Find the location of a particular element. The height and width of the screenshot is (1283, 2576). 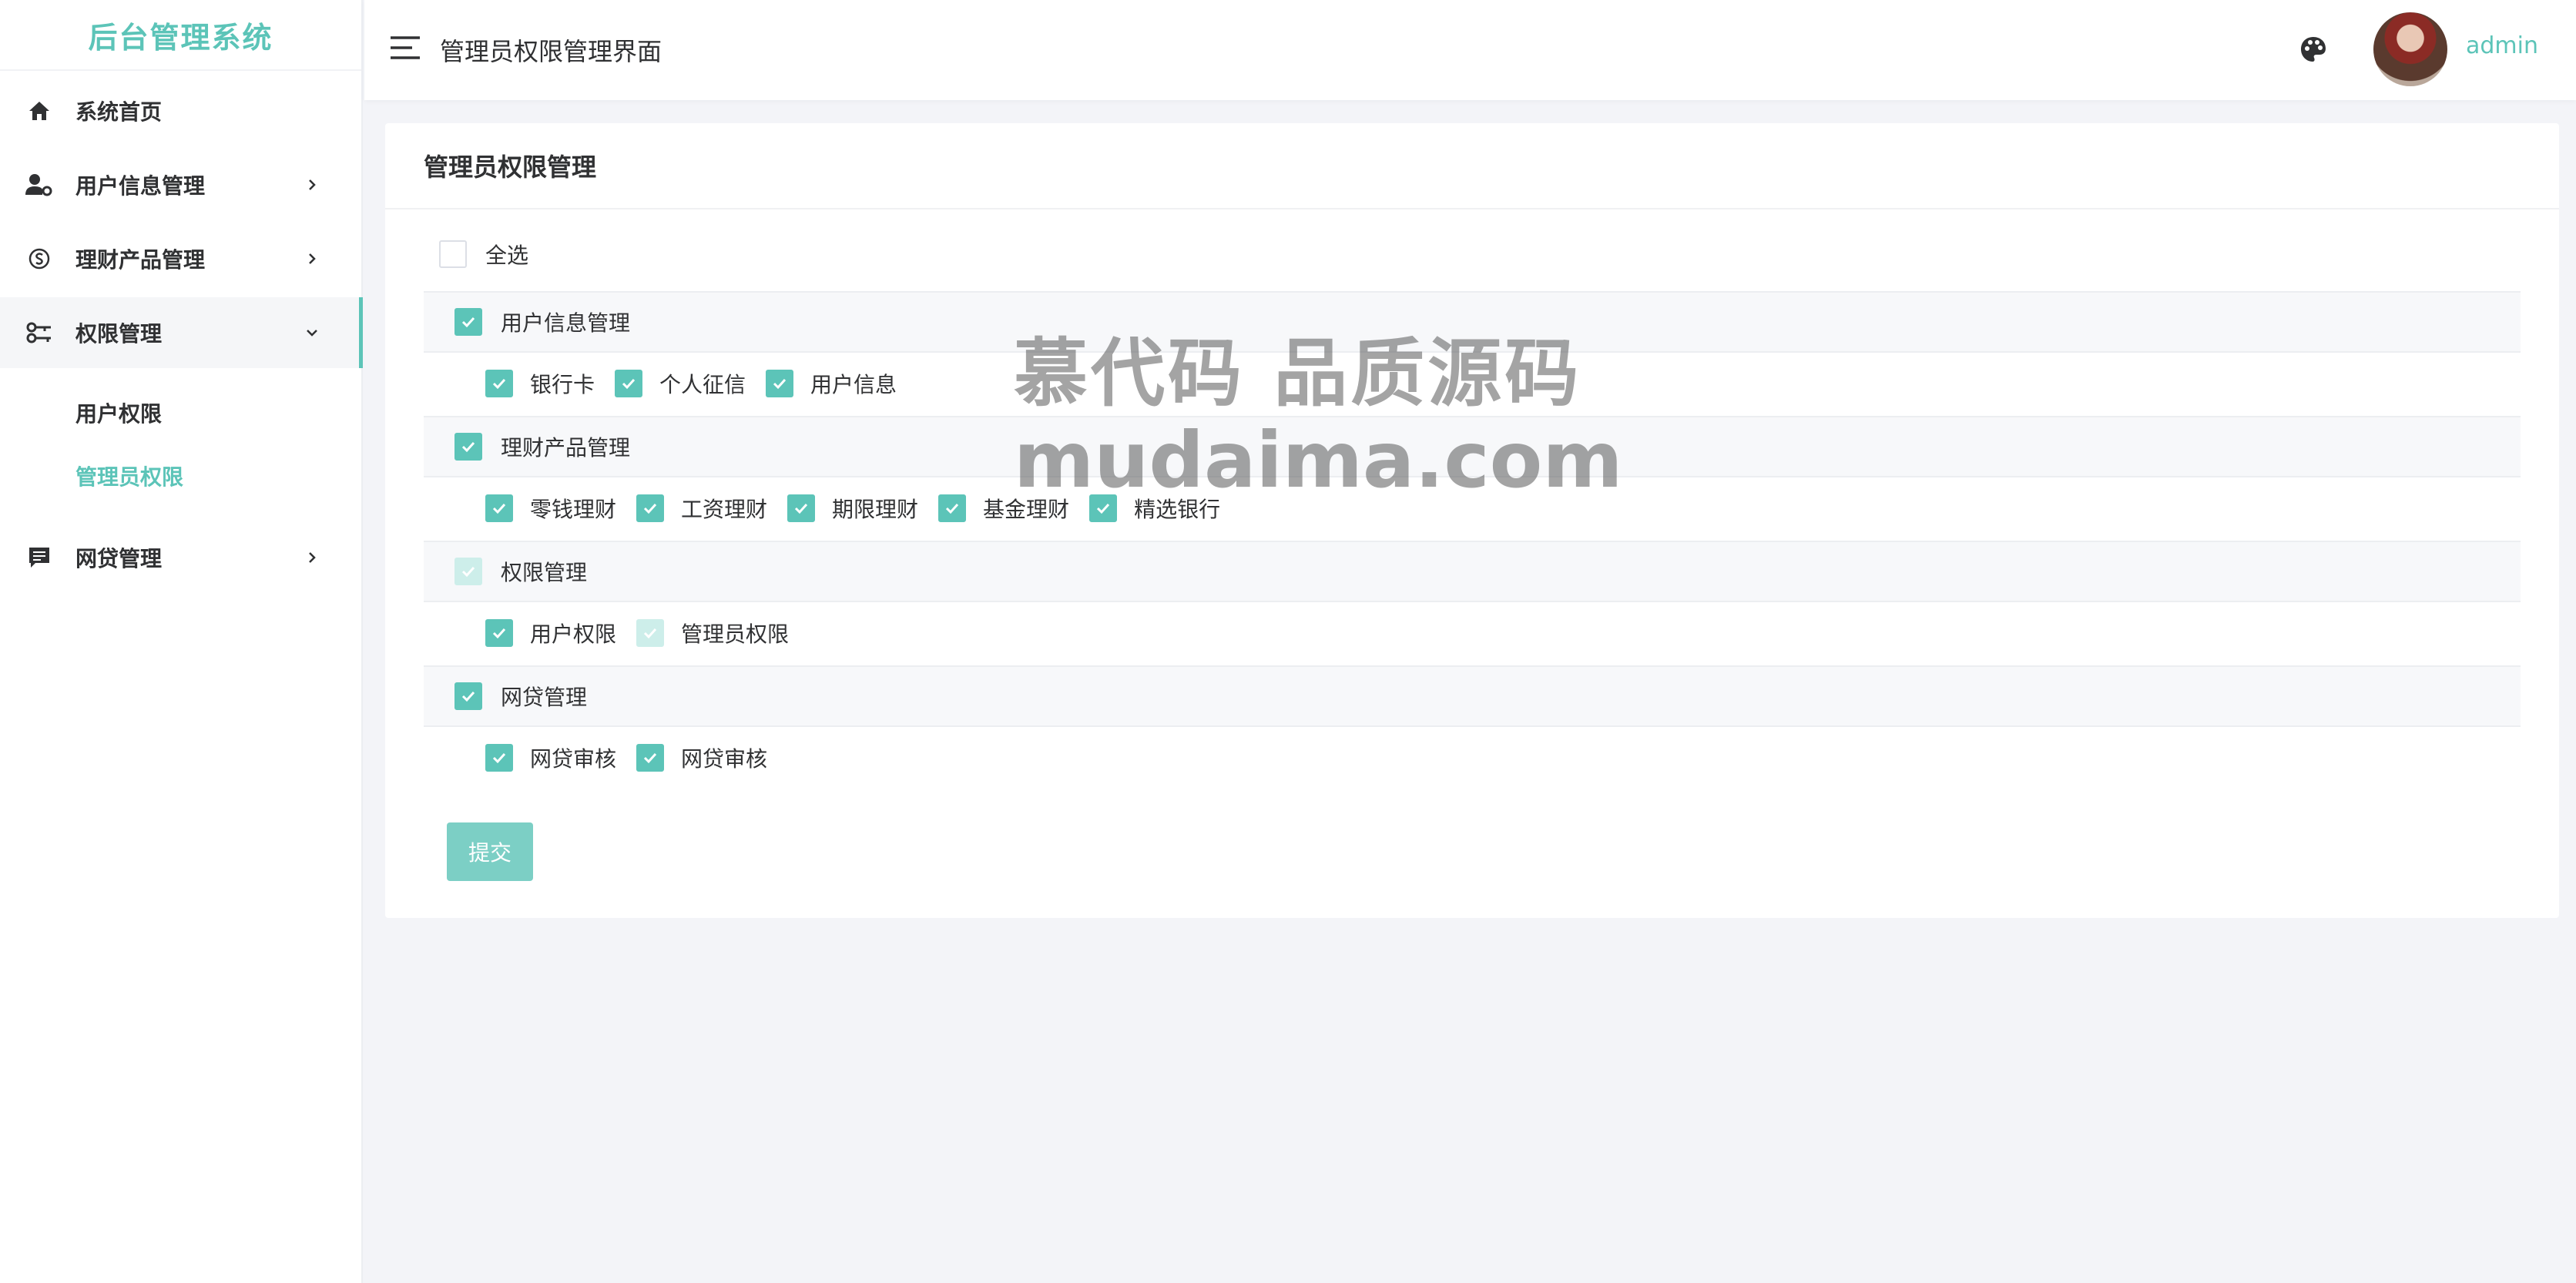

checkbox-label: 零钱理财 is located at coordinates (573, 509).